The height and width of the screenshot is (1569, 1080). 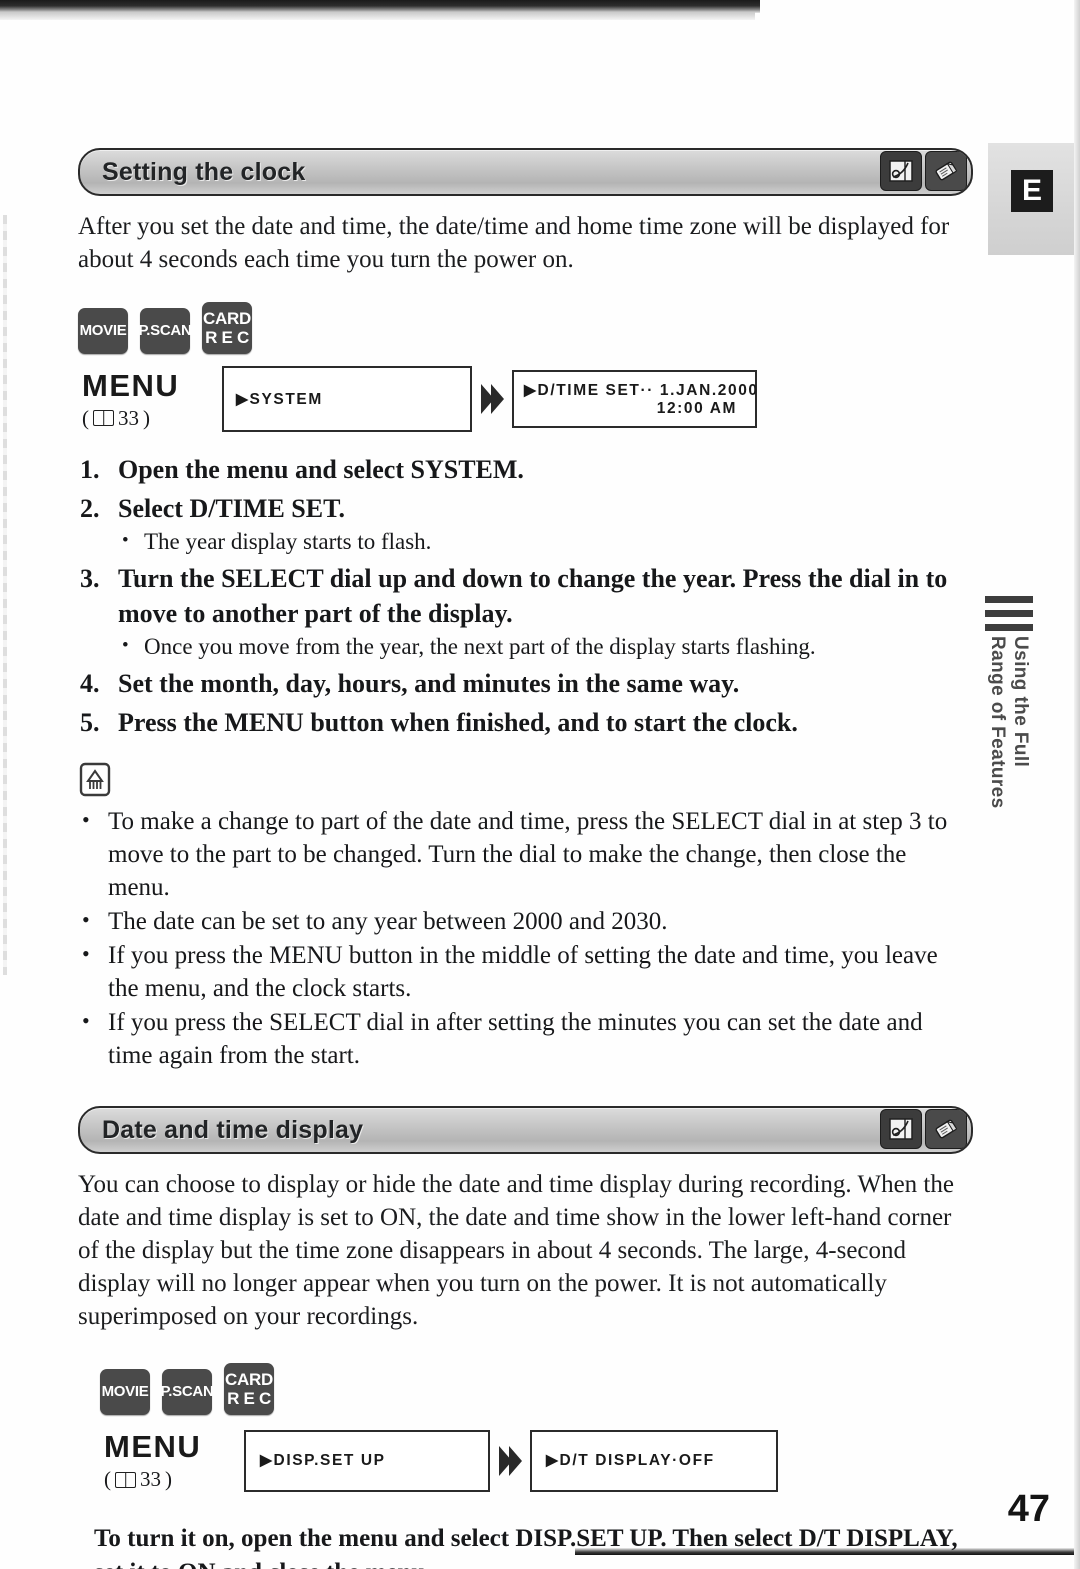 I want to click on lcd-screen-system-menu: ▶SYSTEM, so click(x=347, y=399).